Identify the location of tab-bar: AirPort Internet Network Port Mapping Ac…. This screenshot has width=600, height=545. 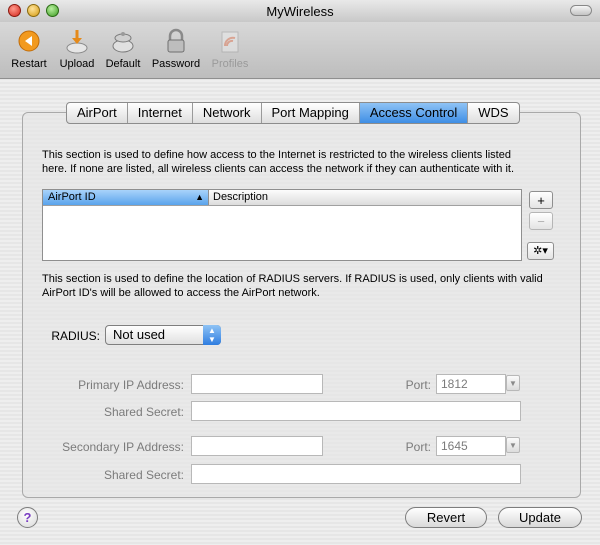
(293, 113).